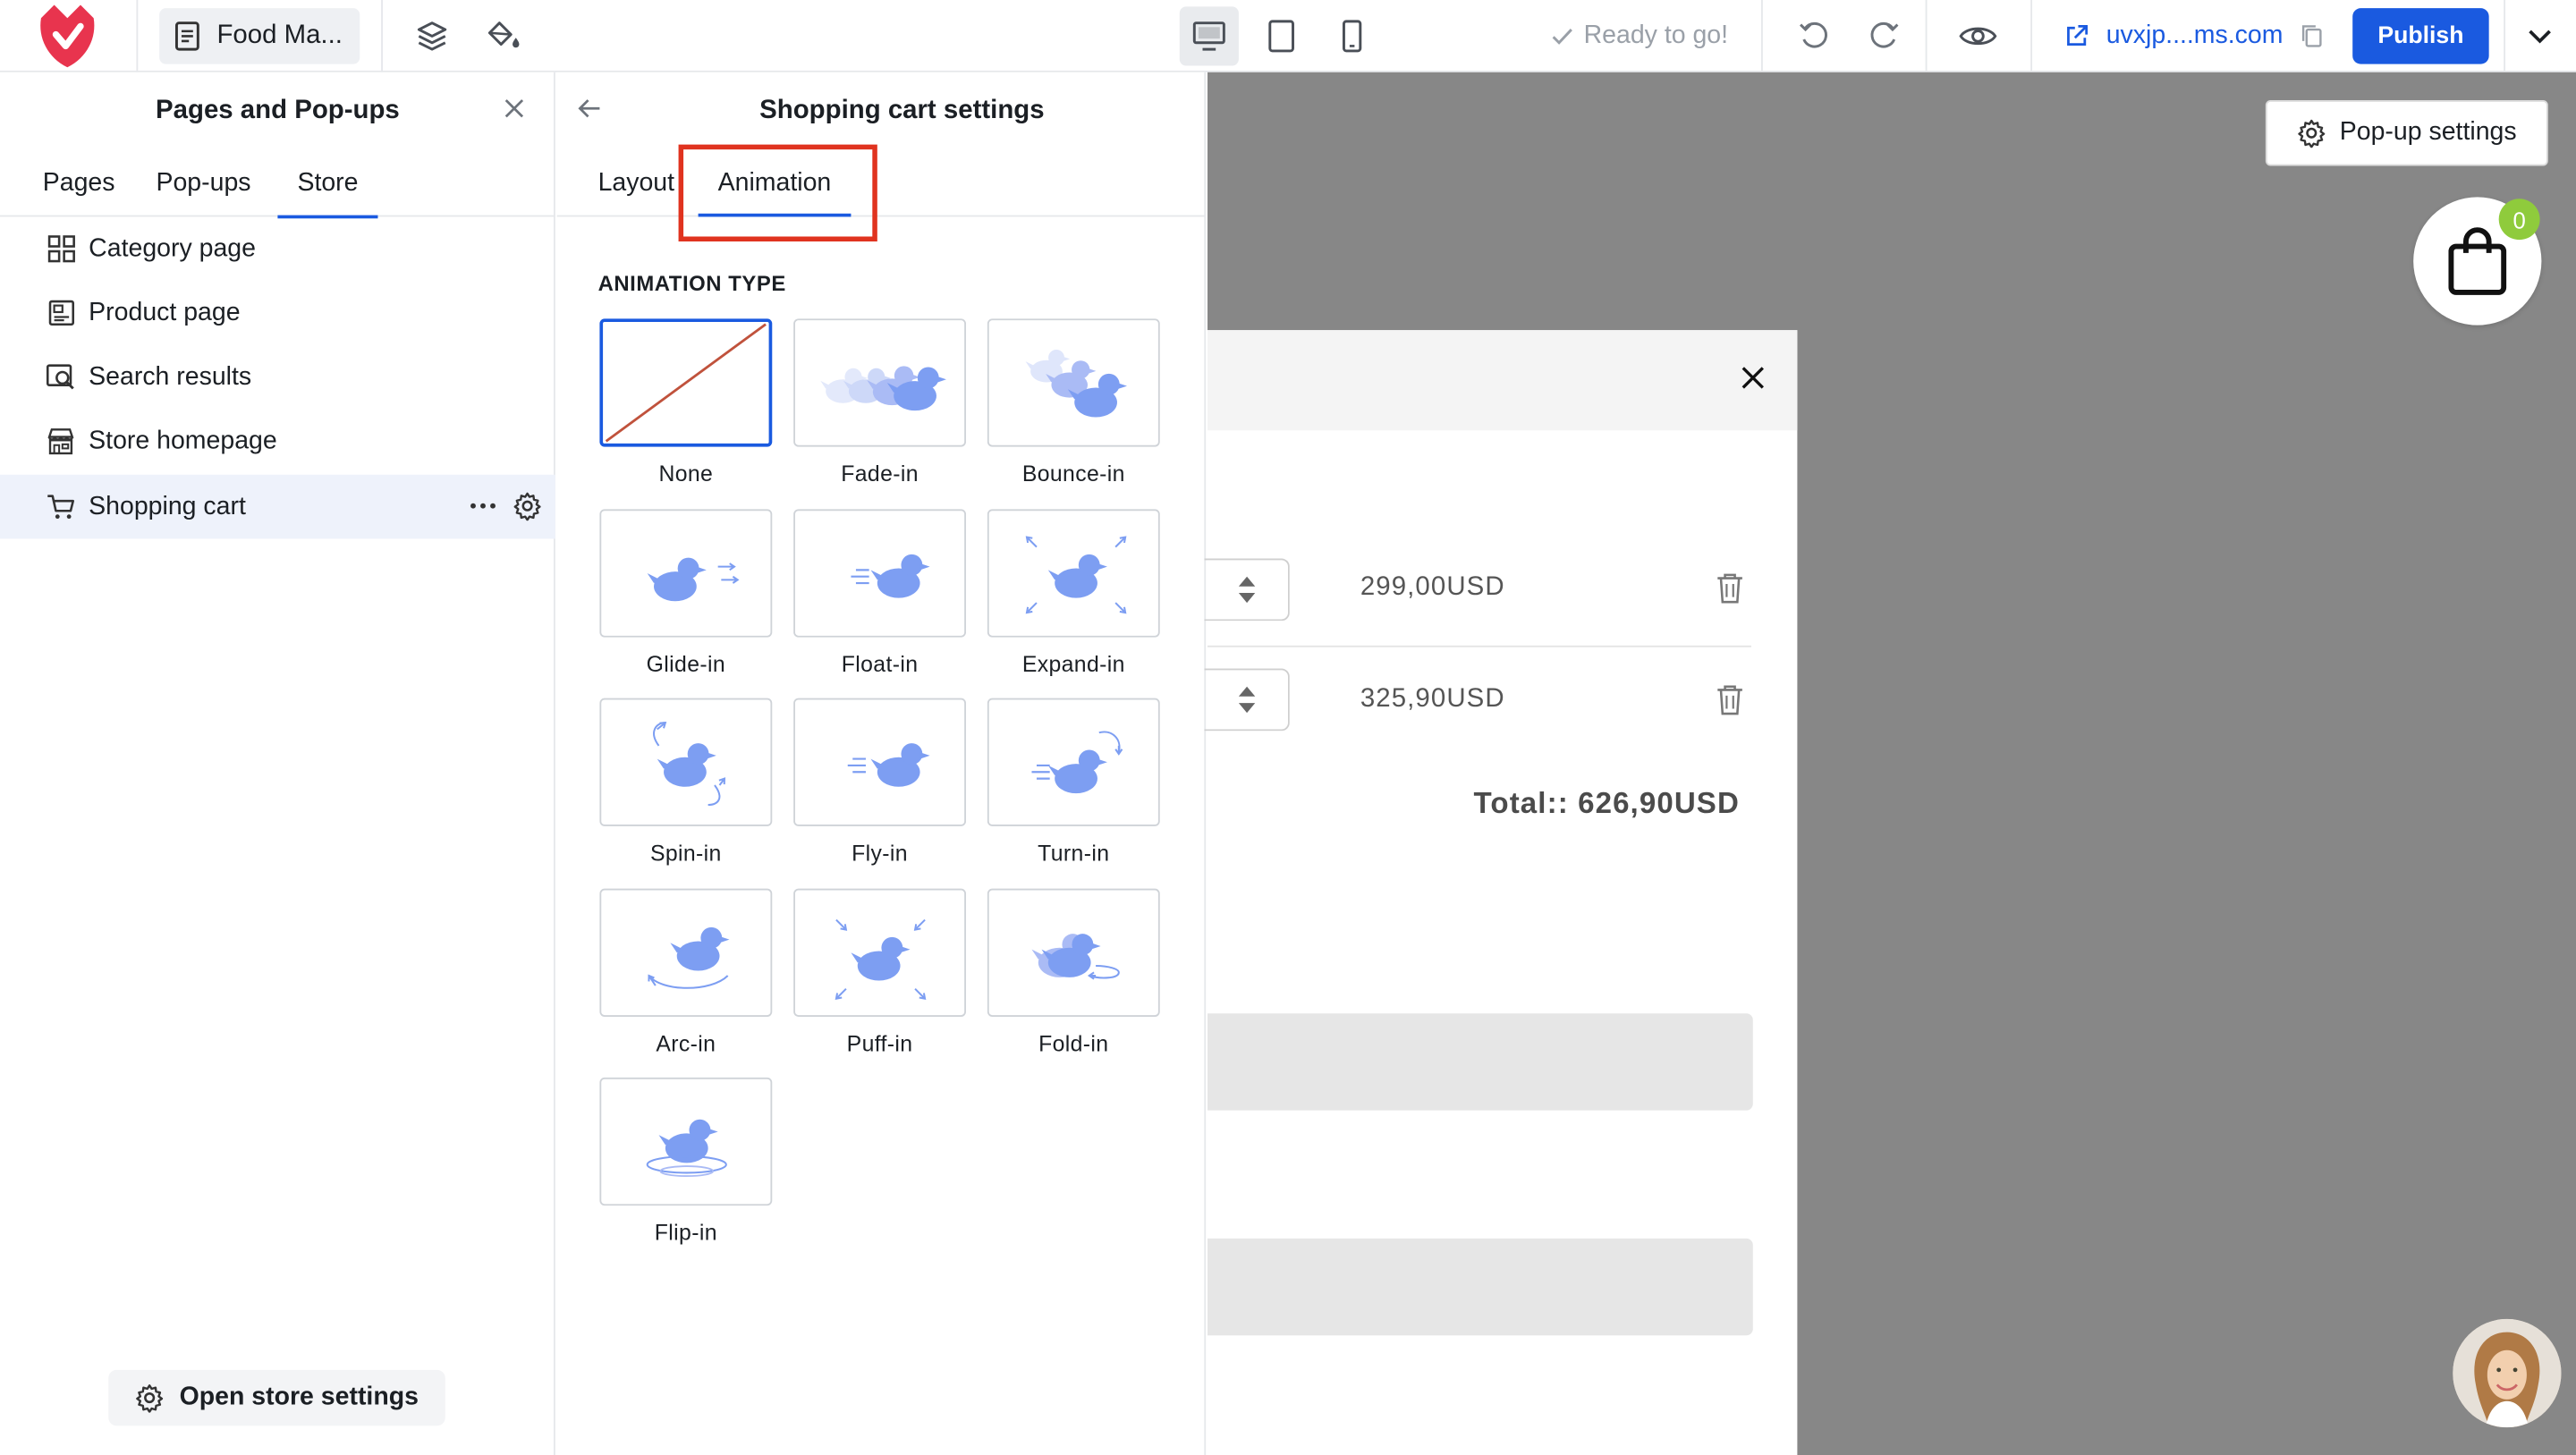 This screenshot has height=1455, width=2576. Describe the element at coordinates (686, 1044) in the screenshot. I see `animation-option-label: Arc-in` at that location.